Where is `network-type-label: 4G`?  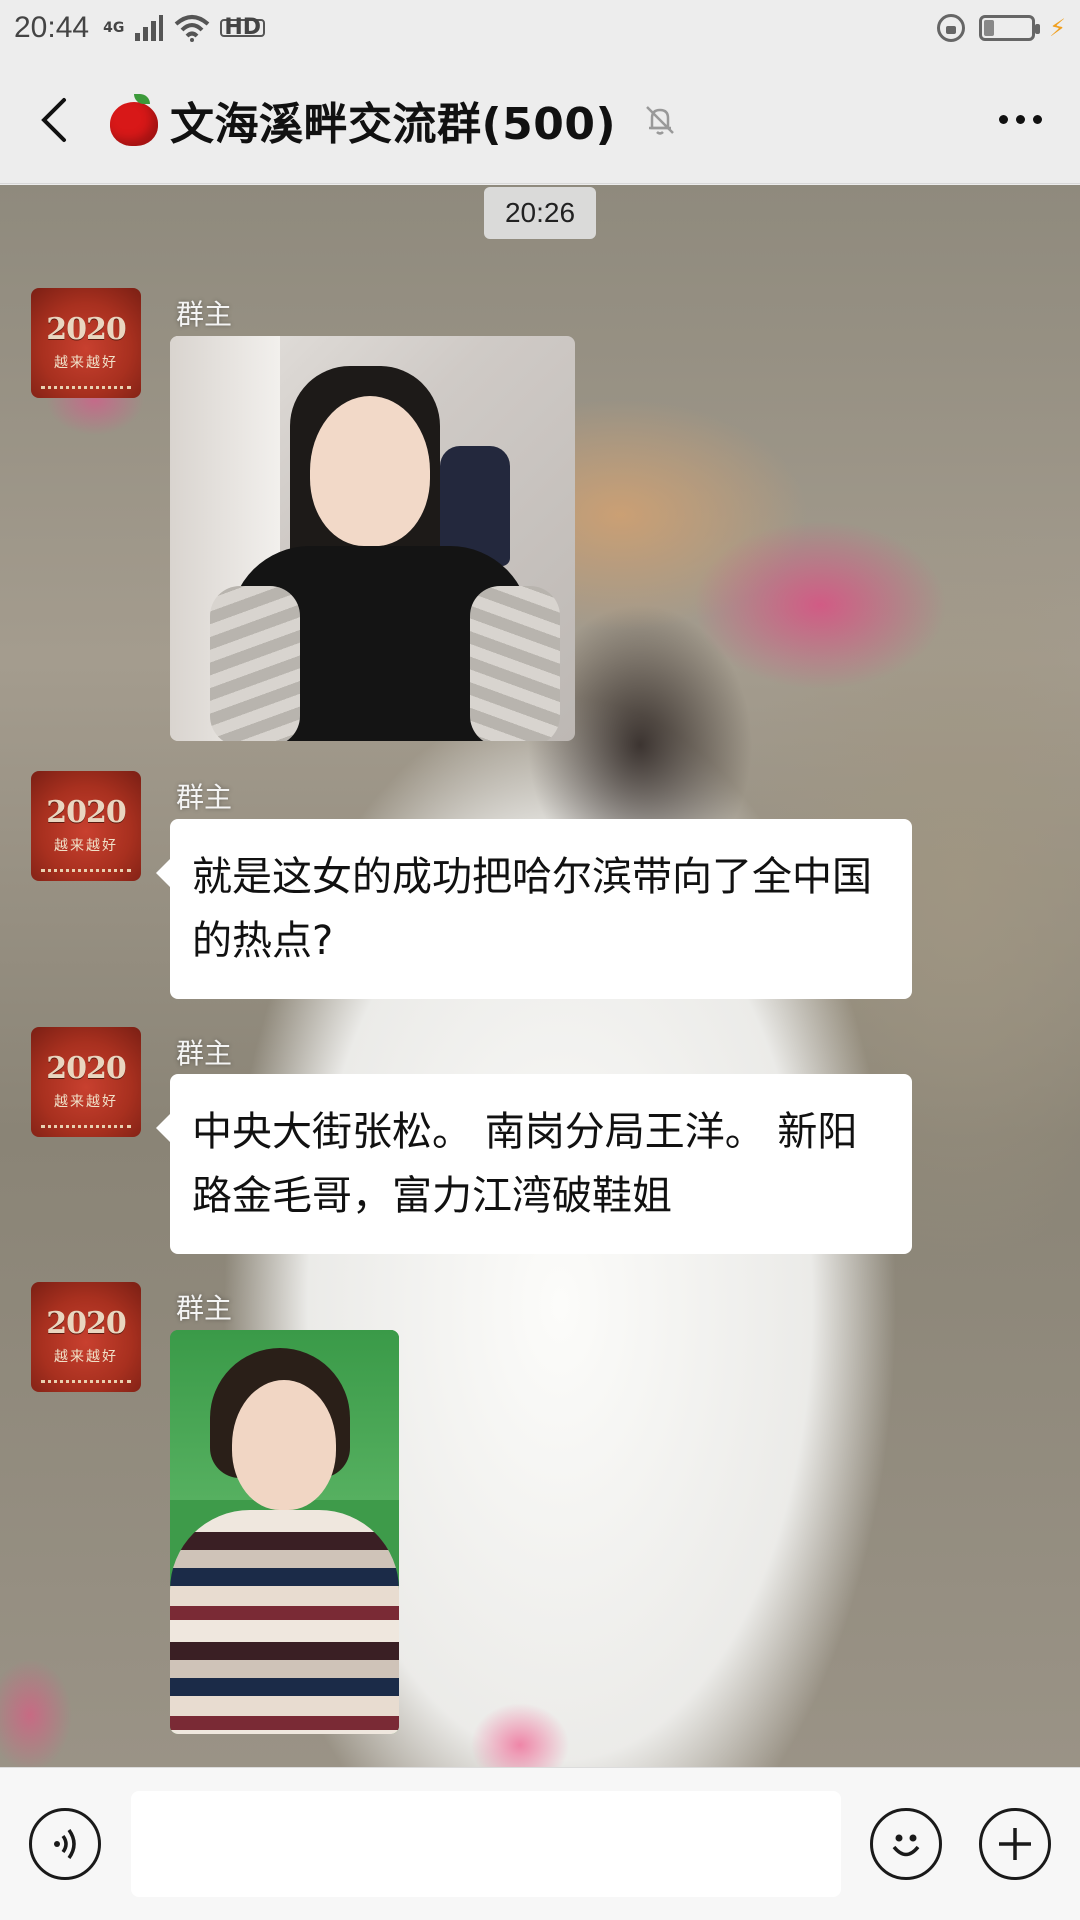 network-type-label: 4G is located at coordinates (114, 28).